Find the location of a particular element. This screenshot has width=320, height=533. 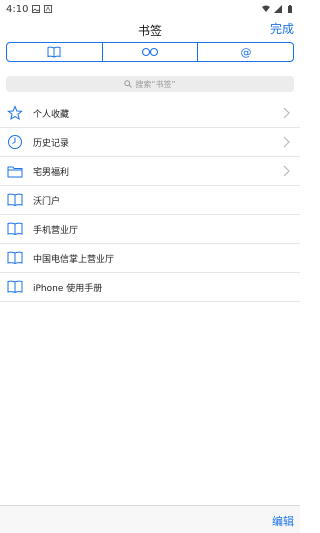

folder-icon is located at coordinates (15, 172).